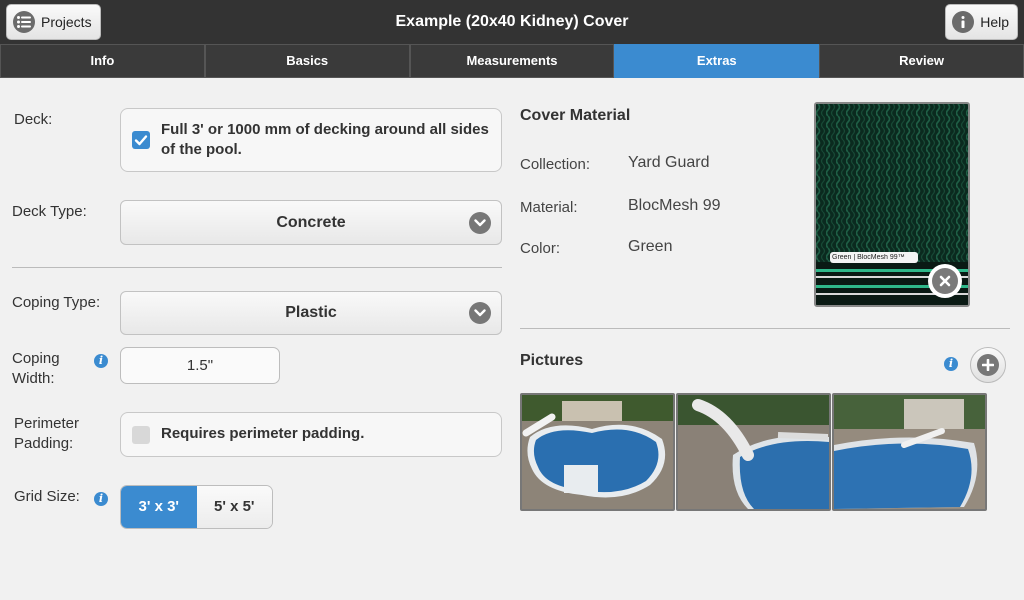 The image size is (1024, 600). What do you see at coordinates (56, 302) in the screenshot?
I see `coping-type-label: Coping Type:` at bounding box center [56, 302].